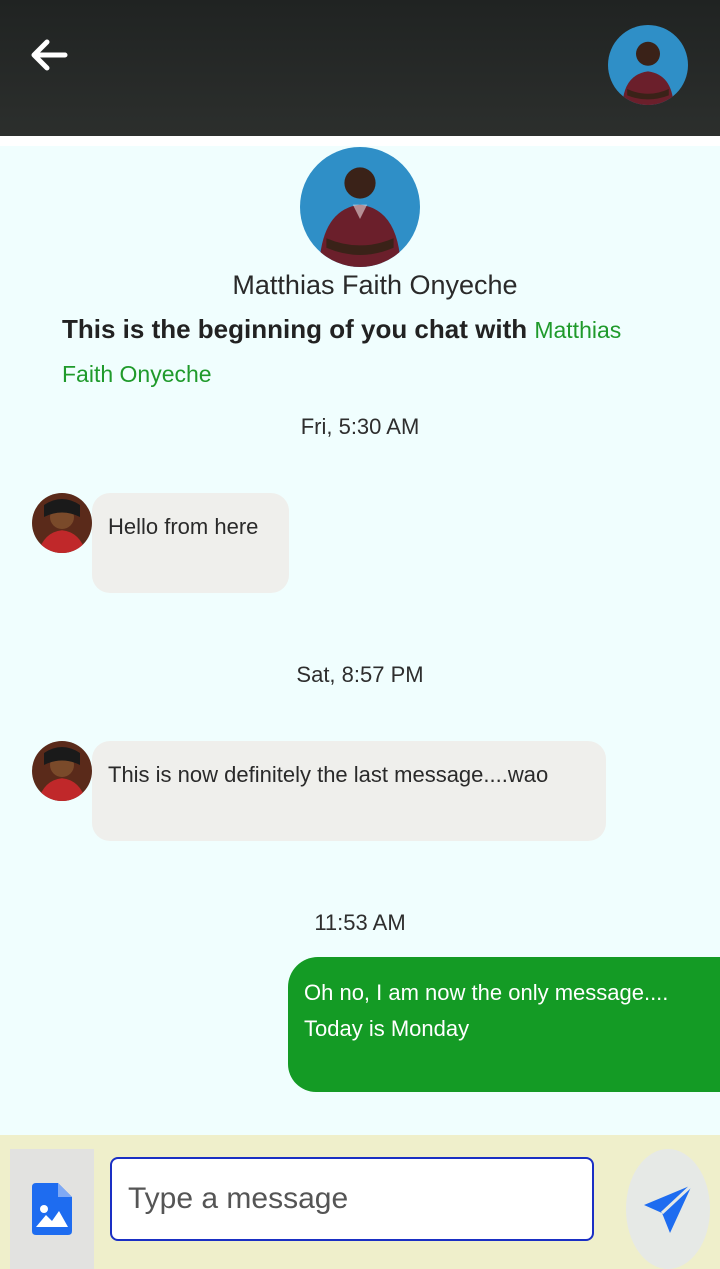 The image size is (720, 1269). Describe the element at coordinates (360, 141) in the screenshot. I see `header-divider` at that location.